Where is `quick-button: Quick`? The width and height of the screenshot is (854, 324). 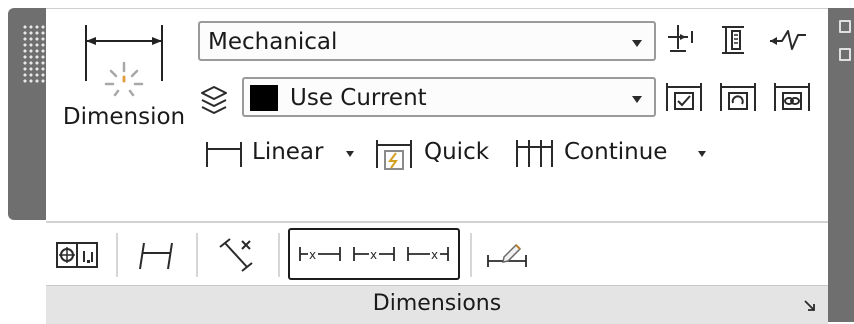
quick-button: Quick is located at coordinates (456, 152).